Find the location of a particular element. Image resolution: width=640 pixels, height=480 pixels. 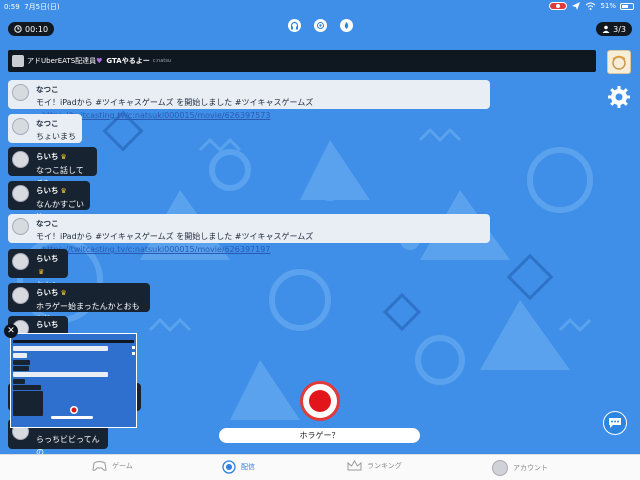

tab-label: アカウント is located at coordinates (530, 468).